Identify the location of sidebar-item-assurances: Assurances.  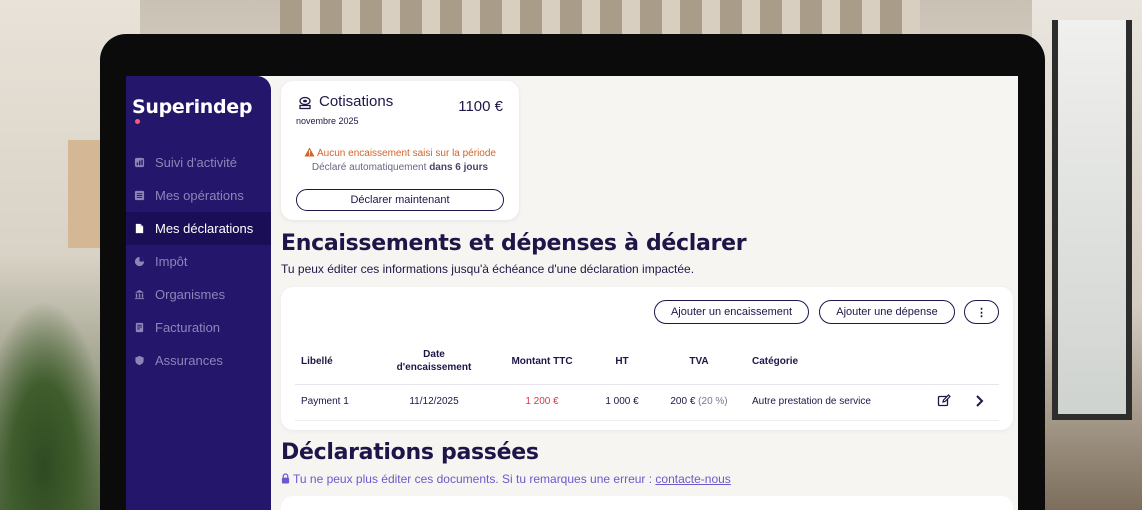
(198, 360).